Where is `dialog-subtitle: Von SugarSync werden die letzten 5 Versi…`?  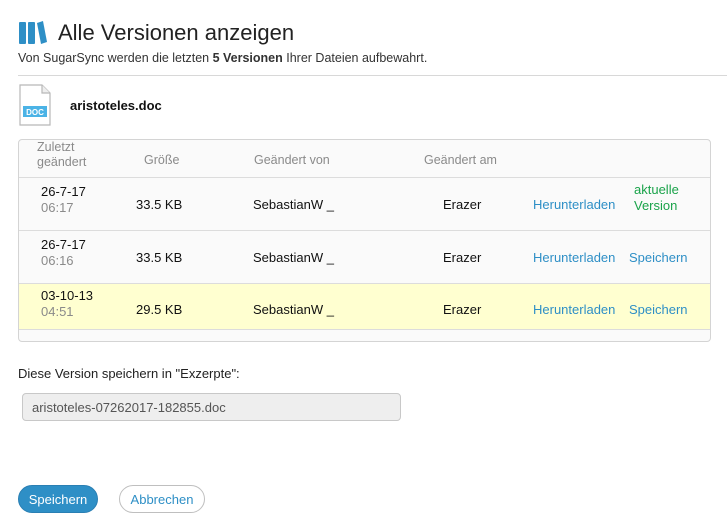 dialog-subtitle: Von SugarSync werden die letzten 5 Versi… is located at coordinates (222, 58).